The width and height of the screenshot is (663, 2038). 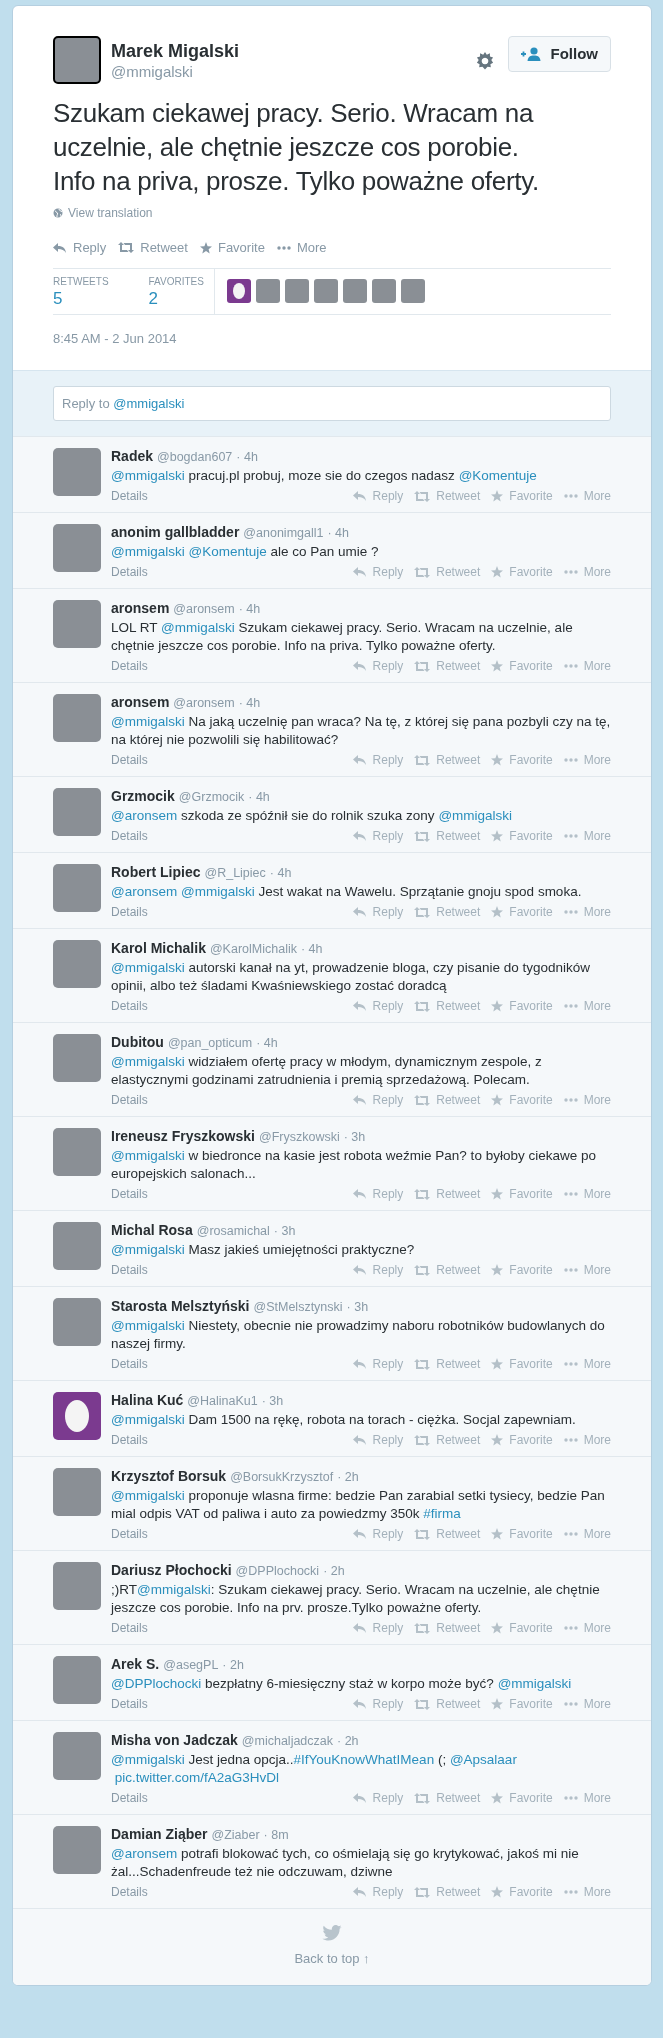 I want to click on user-name: anonim gallbladder, so click(x=175, y=532).